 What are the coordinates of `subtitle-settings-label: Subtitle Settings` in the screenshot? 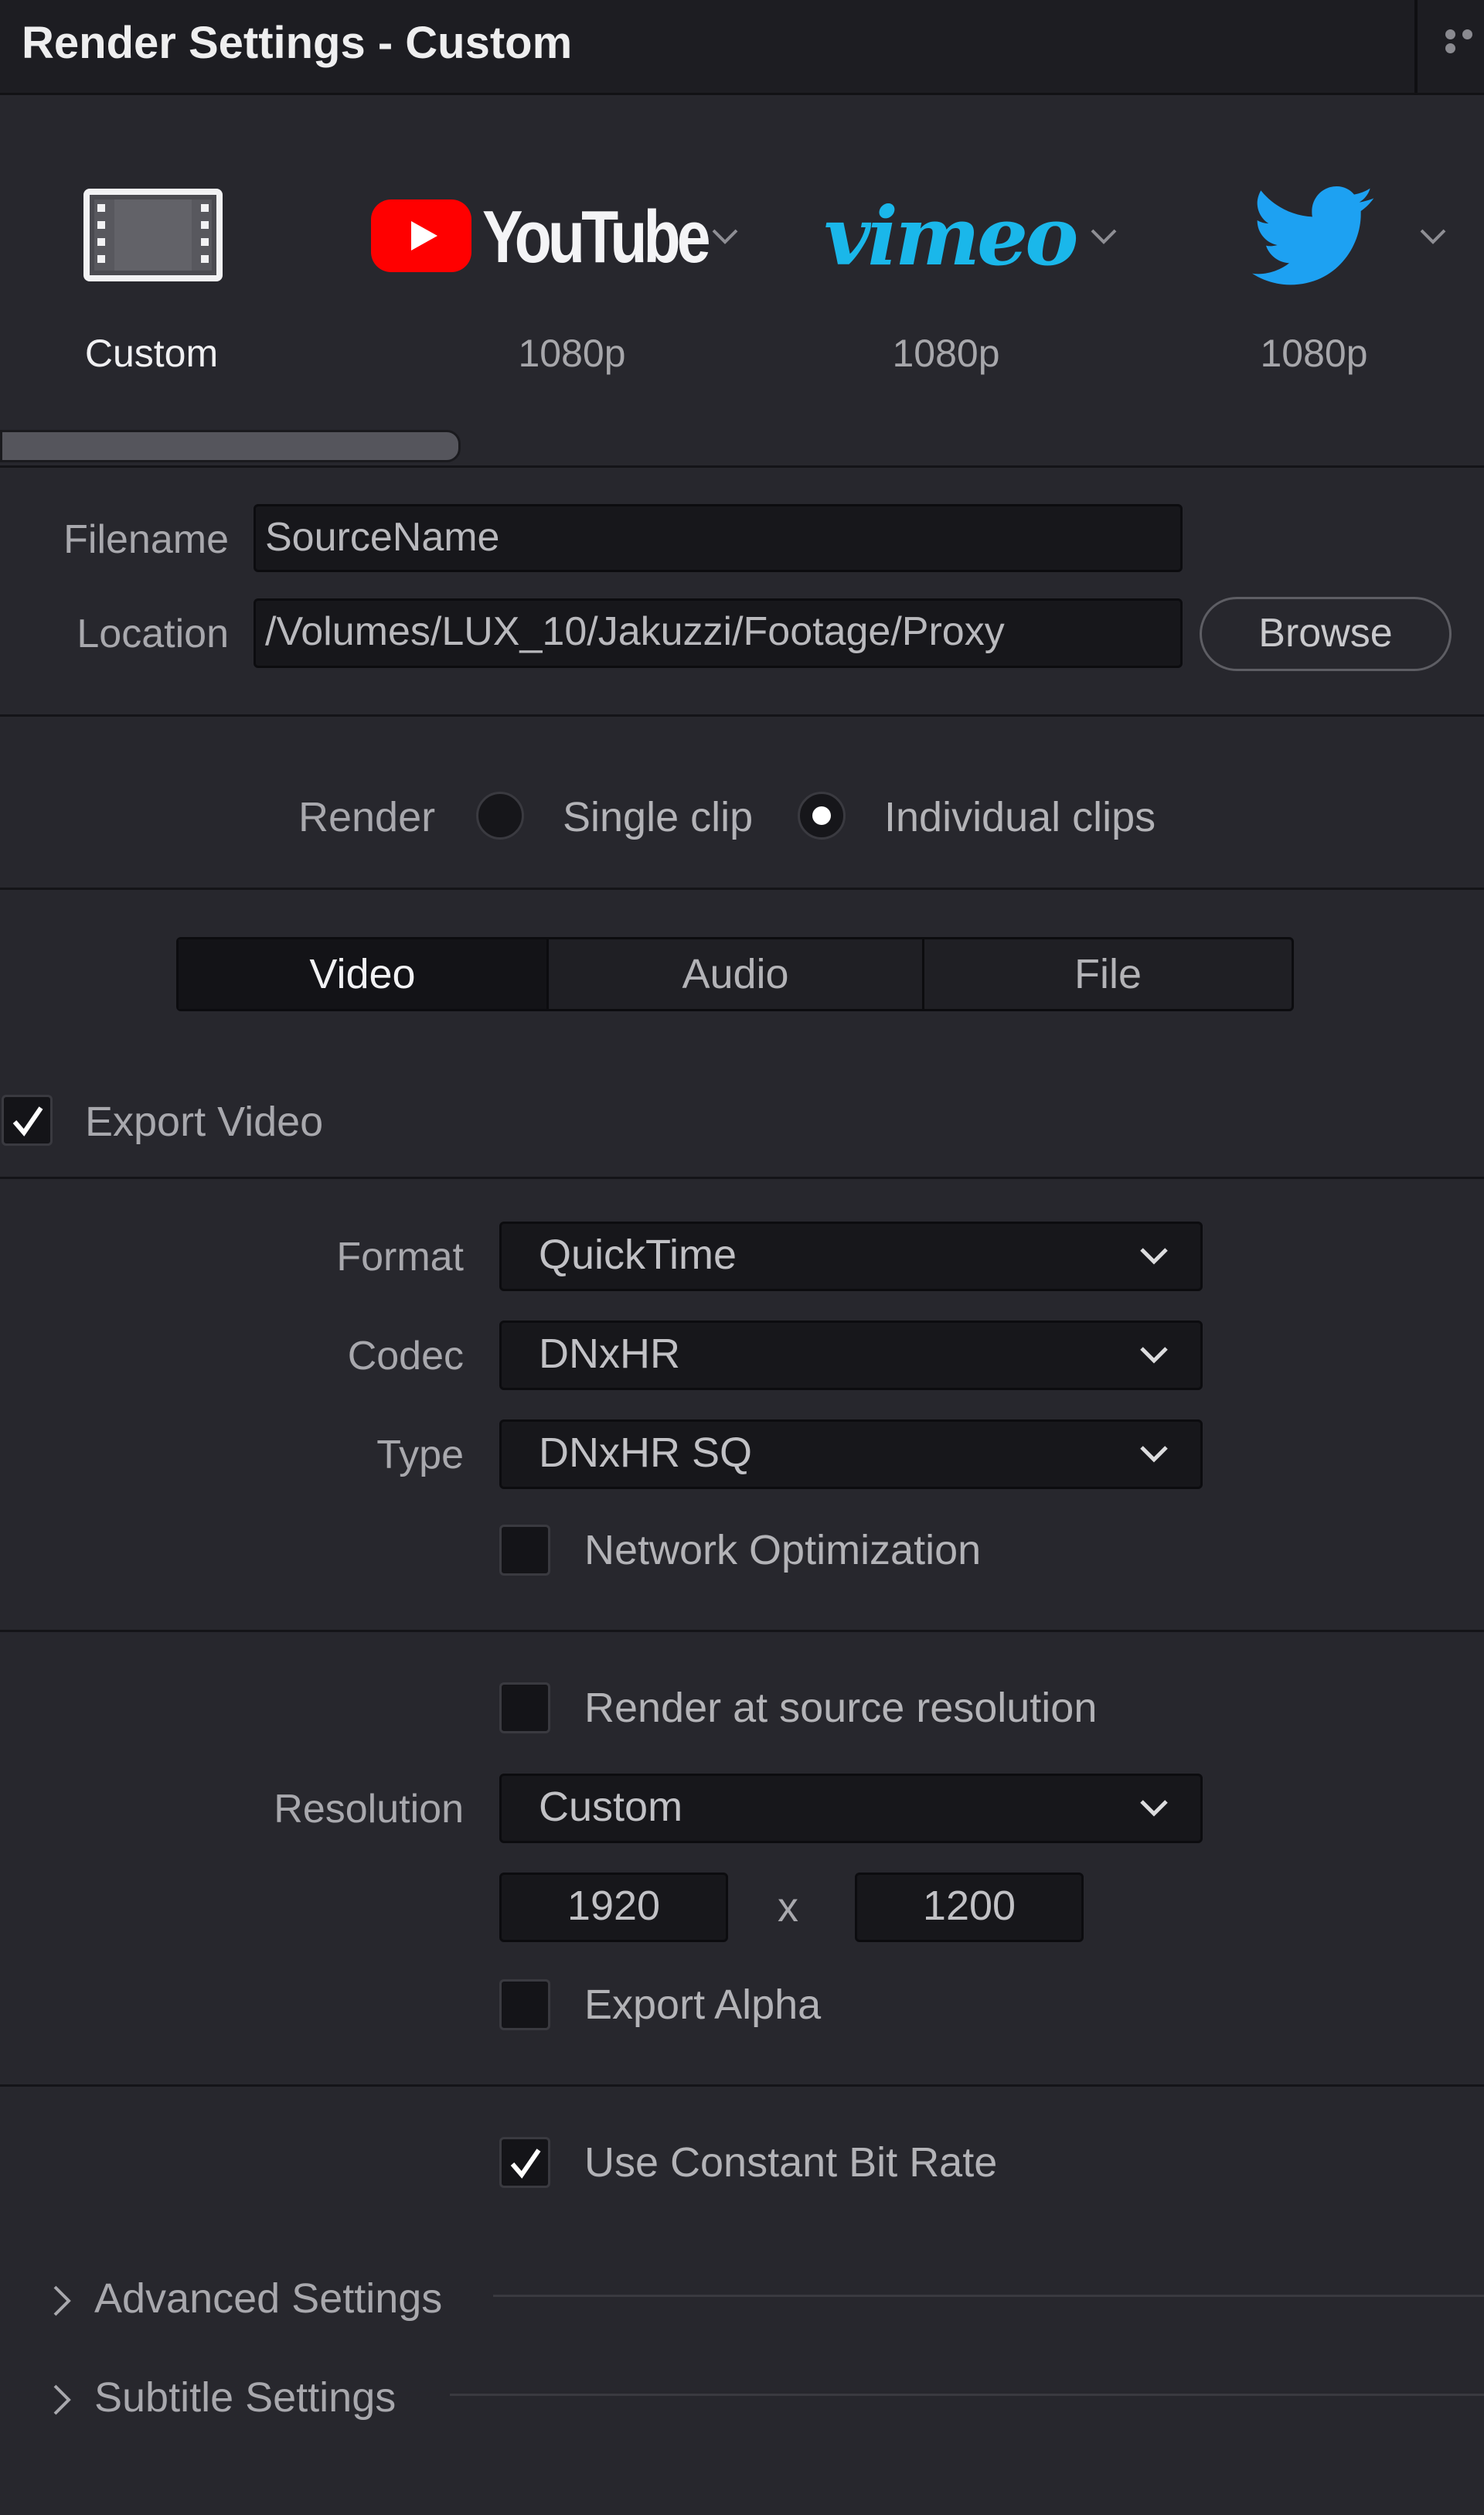 It's located at (245, 2397).